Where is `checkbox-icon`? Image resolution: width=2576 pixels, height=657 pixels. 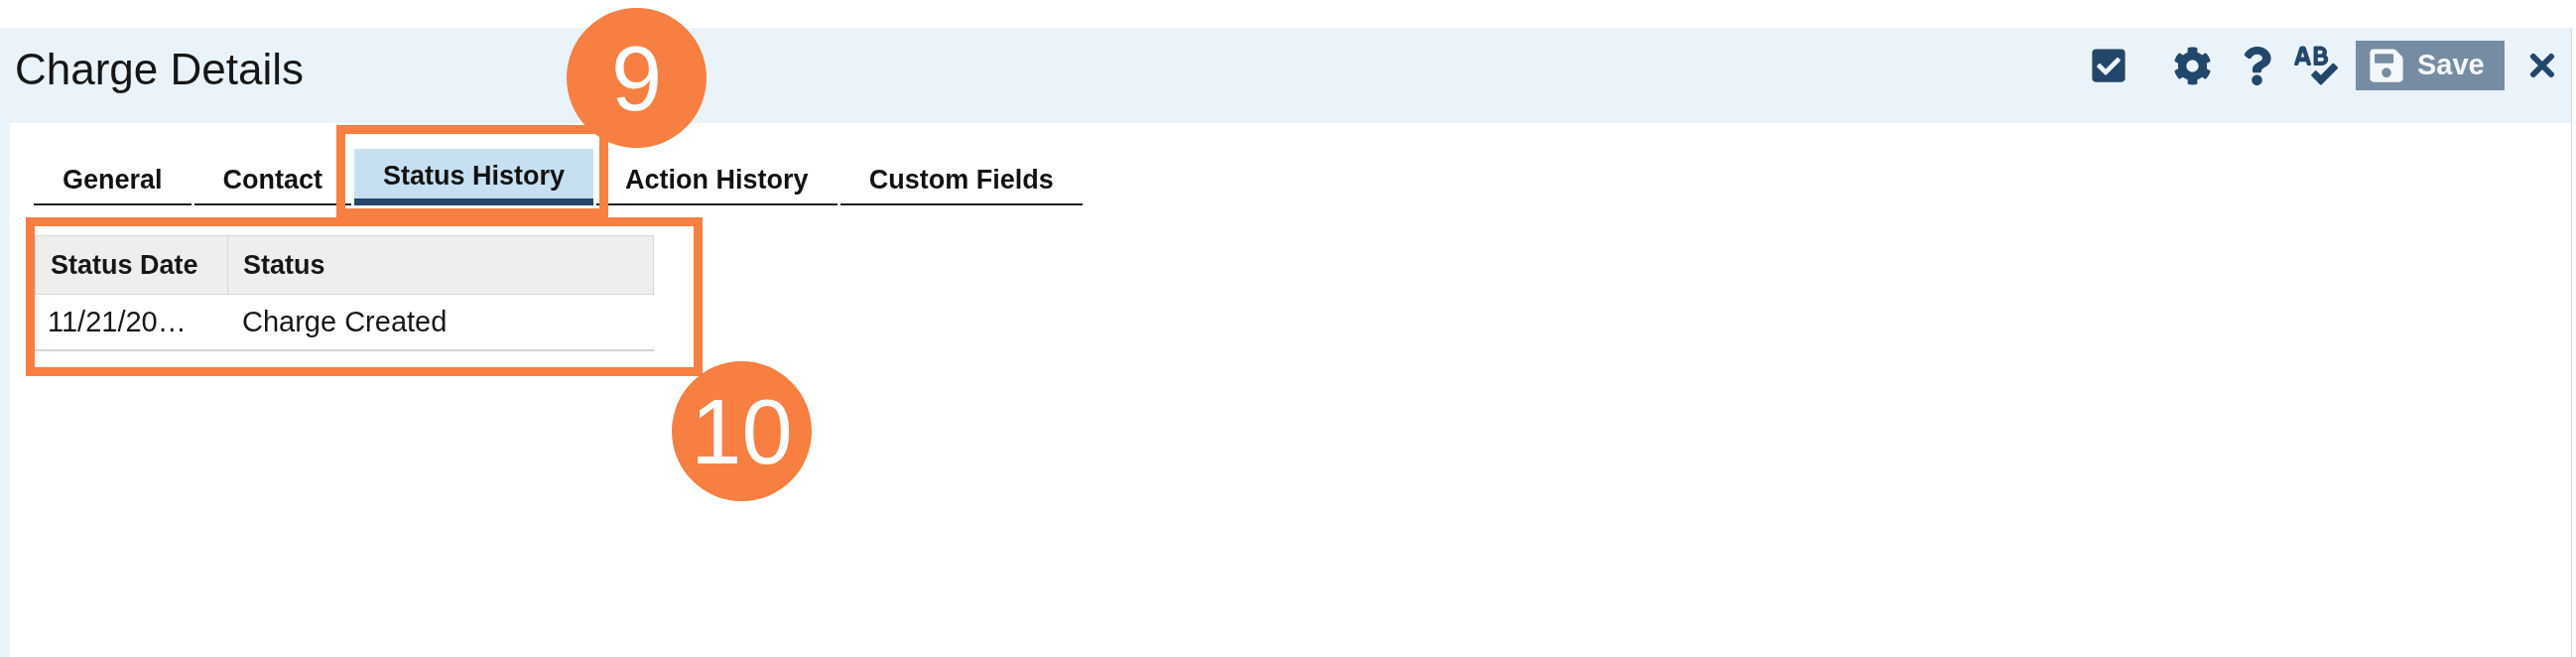
checkbox-icon is located at coordinates (2108, 66).